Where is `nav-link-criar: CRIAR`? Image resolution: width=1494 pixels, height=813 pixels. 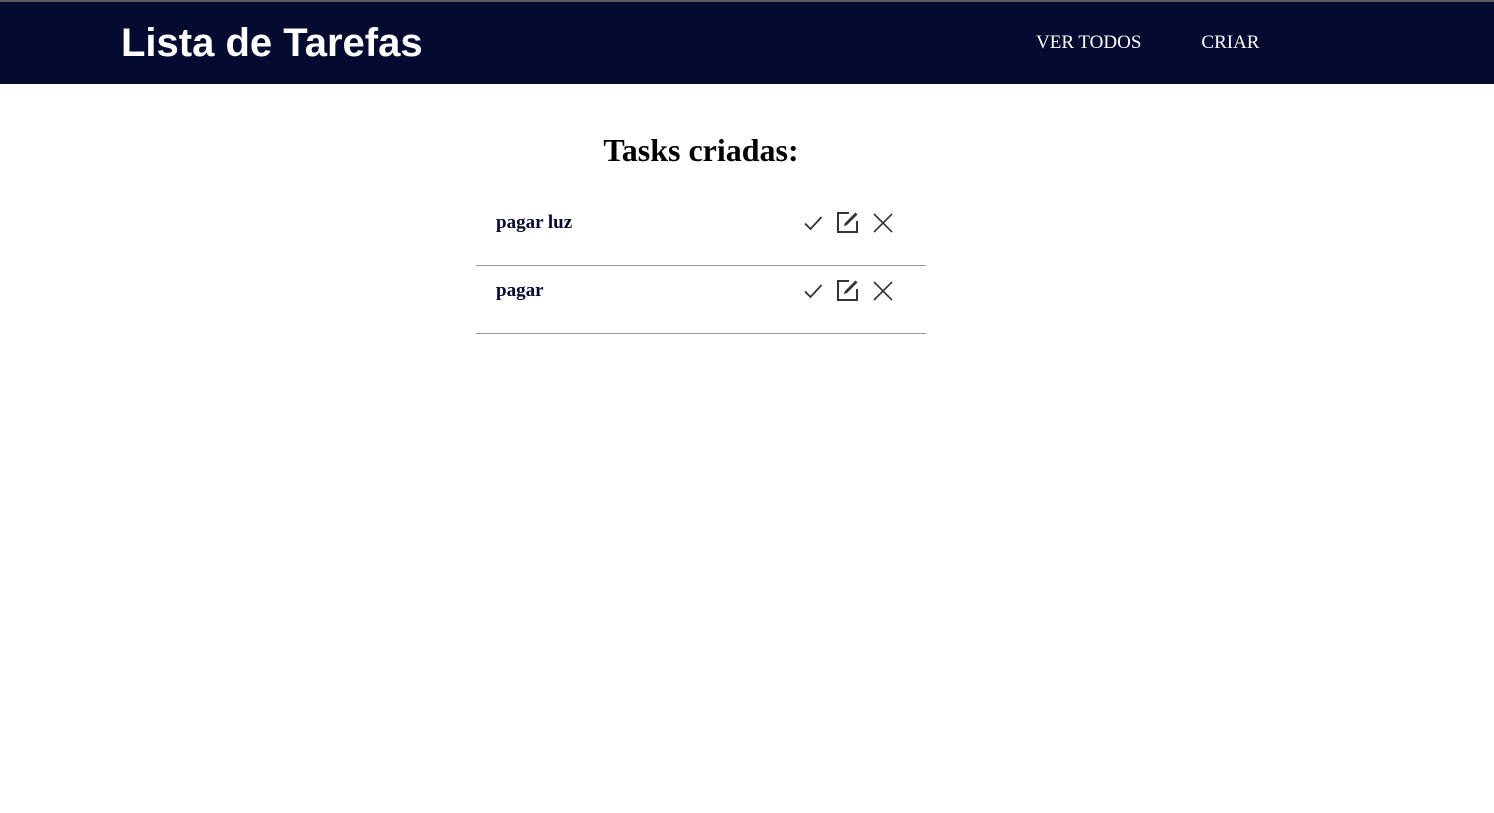 nav-link-criar: CRIAR is located at coordinates (1230, 43).